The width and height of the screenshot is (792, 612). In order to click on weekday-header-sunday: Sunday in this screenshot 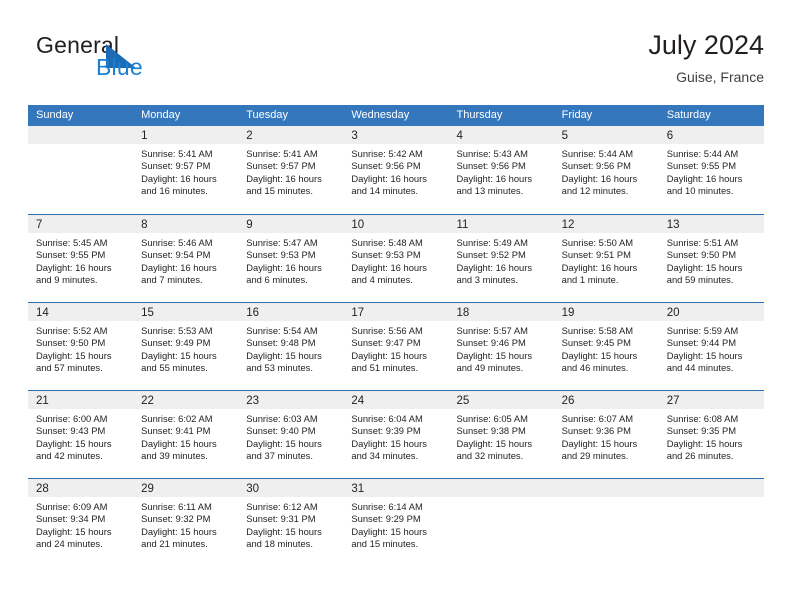, I will do `click(55, 115)`.